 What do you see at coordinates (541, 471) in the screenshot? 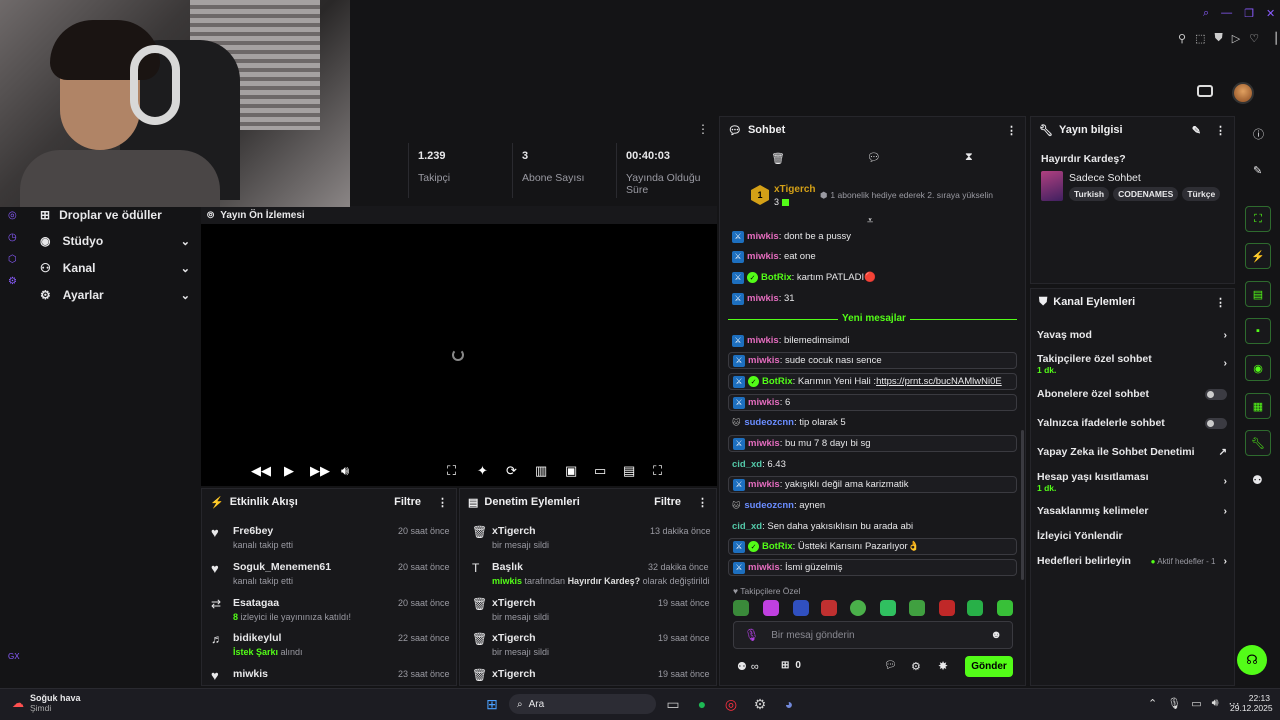
I see `stats-icon: ▥` at bounding box center [541, 471].